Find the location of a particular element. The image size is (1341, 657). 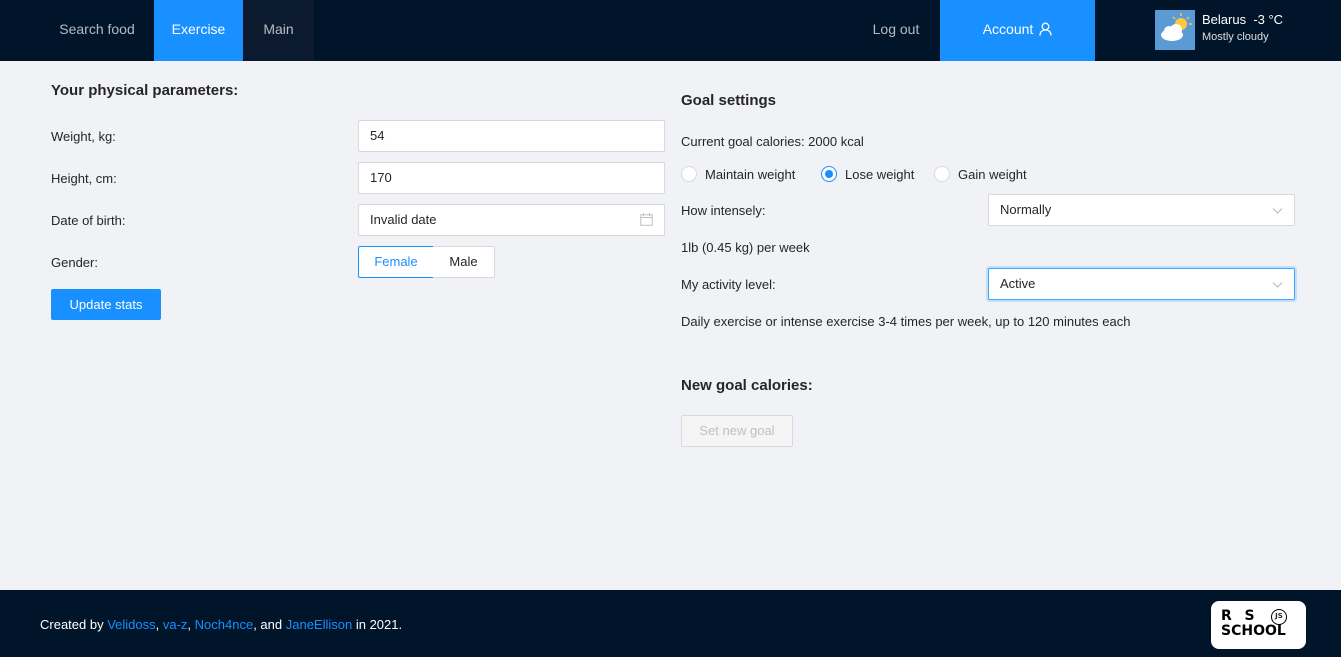

gender-male-button: Male is located at coordinates (464, 262).